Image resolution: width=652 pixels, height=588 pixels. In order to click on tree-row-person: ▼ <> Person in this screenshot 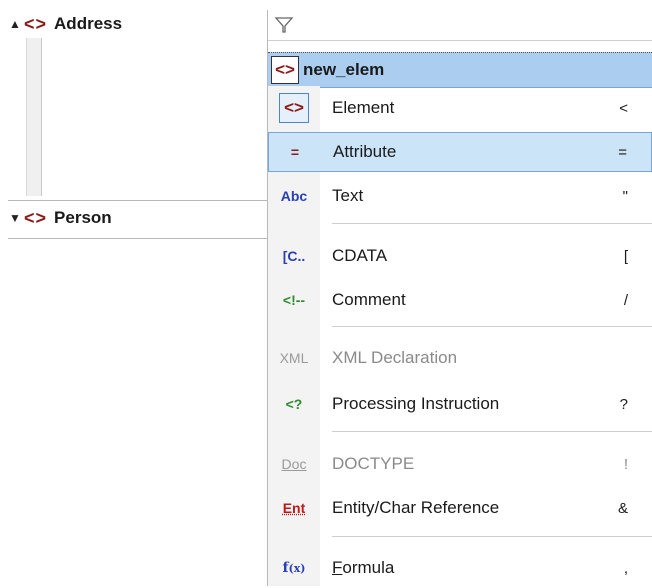, I will do `click(60, 218)`.